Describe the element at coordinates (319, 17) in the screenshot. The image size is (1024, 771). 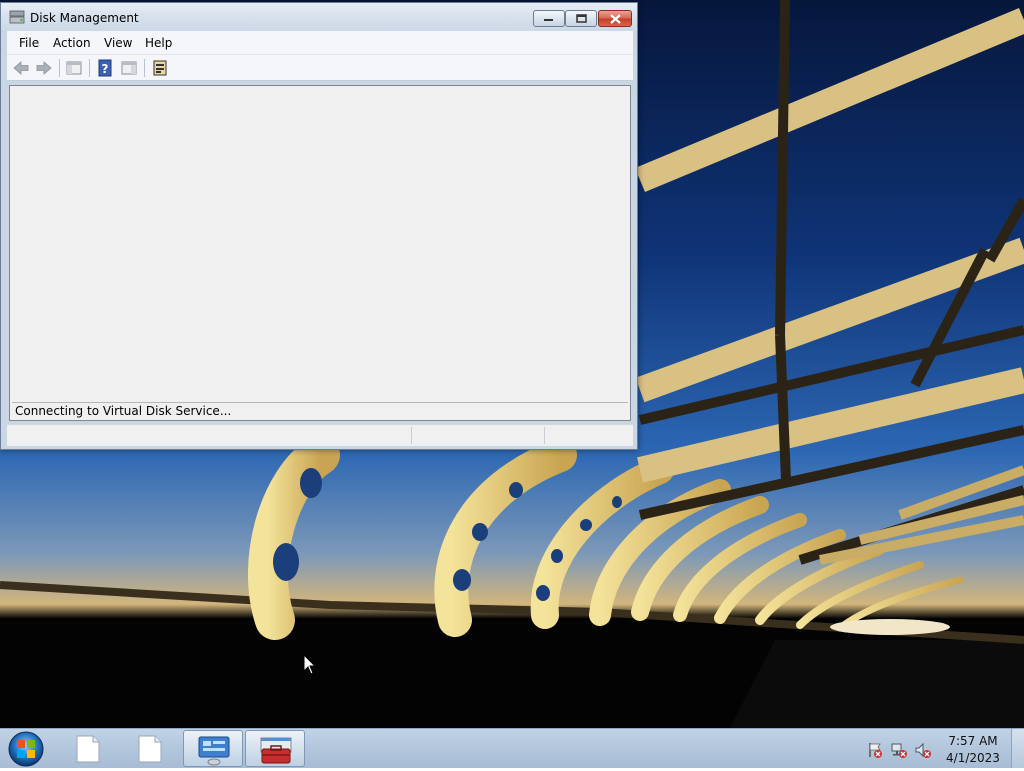
I see `window-titlebar: Disk Management` at that location.